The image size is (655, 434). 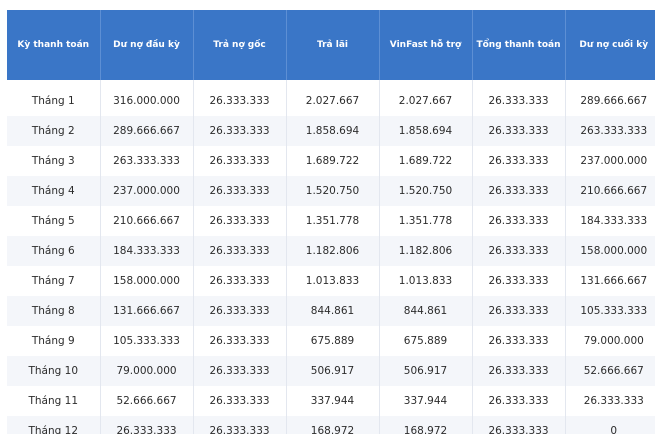 What do you see at coordinates (610, 401) in the screenshot?
I see `cell-closing-balance: 26.333.333` at bounding box center [610, 401].